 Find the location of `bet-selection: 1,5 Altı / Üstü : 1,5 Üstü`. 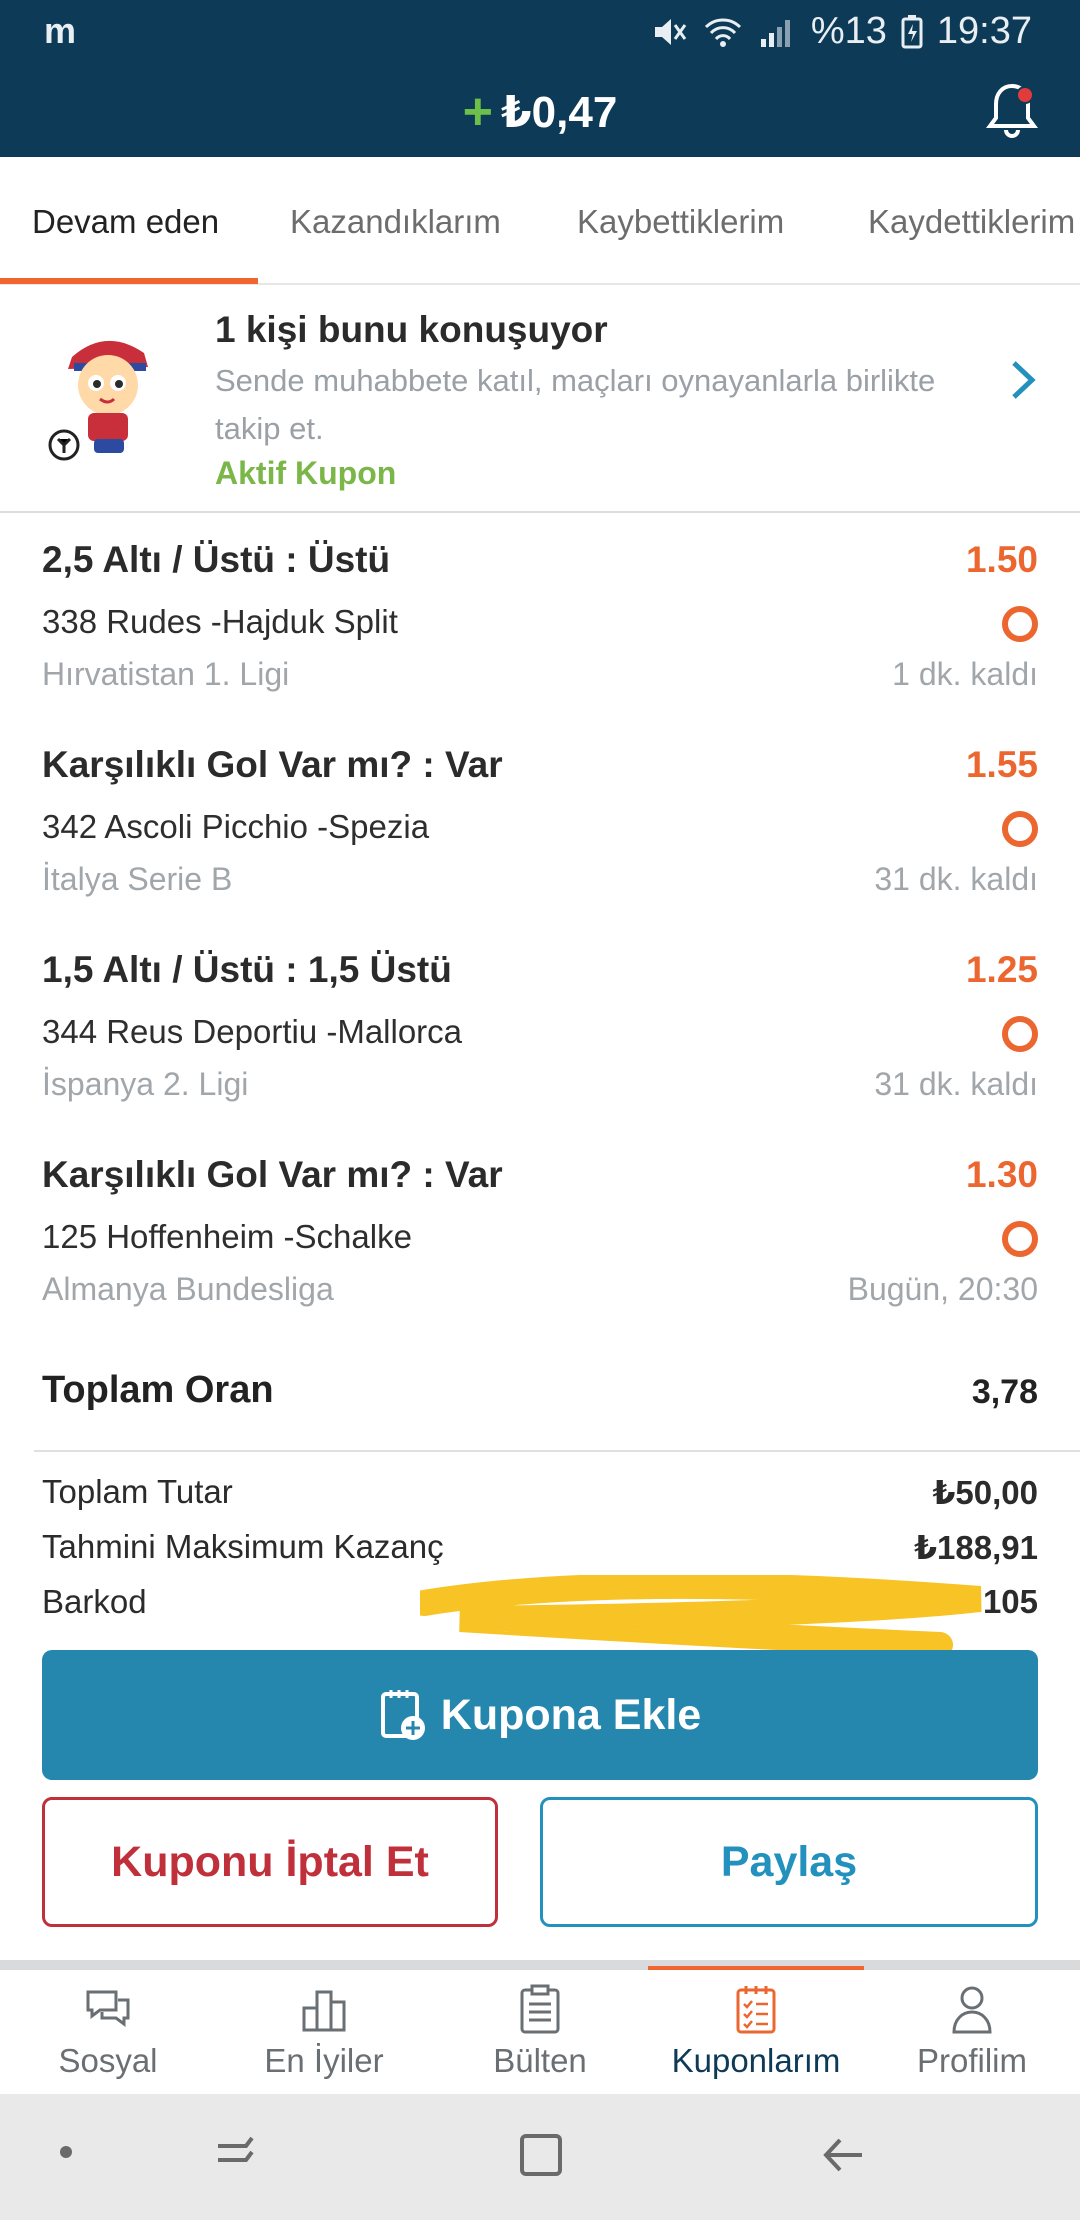

bet-selection: 1,5 Altı / Üstü : 1,5 Üstü is located at coordinates (247, 969).